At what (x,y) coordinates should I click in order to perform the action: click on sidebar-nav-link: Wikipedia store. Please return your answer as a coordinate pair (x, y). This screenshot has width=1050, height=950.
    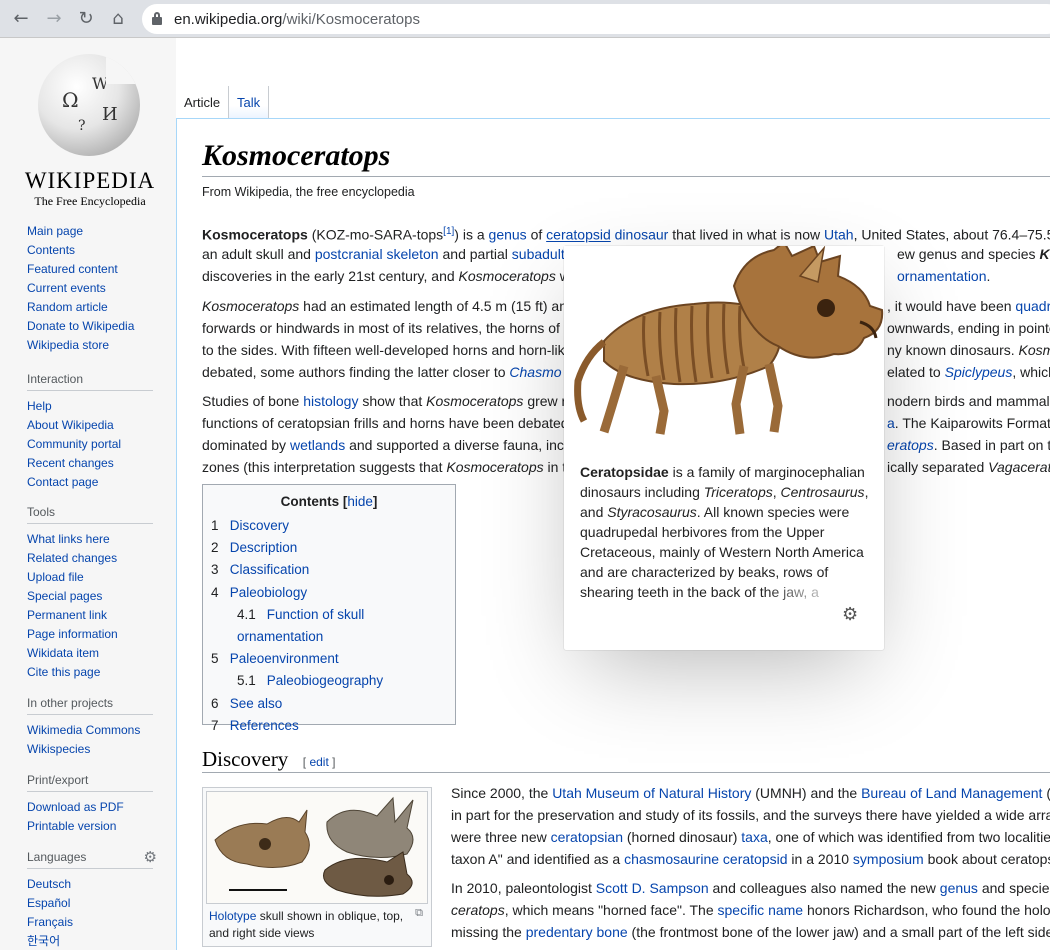
    Looking at the image, I should click on (68, 345).